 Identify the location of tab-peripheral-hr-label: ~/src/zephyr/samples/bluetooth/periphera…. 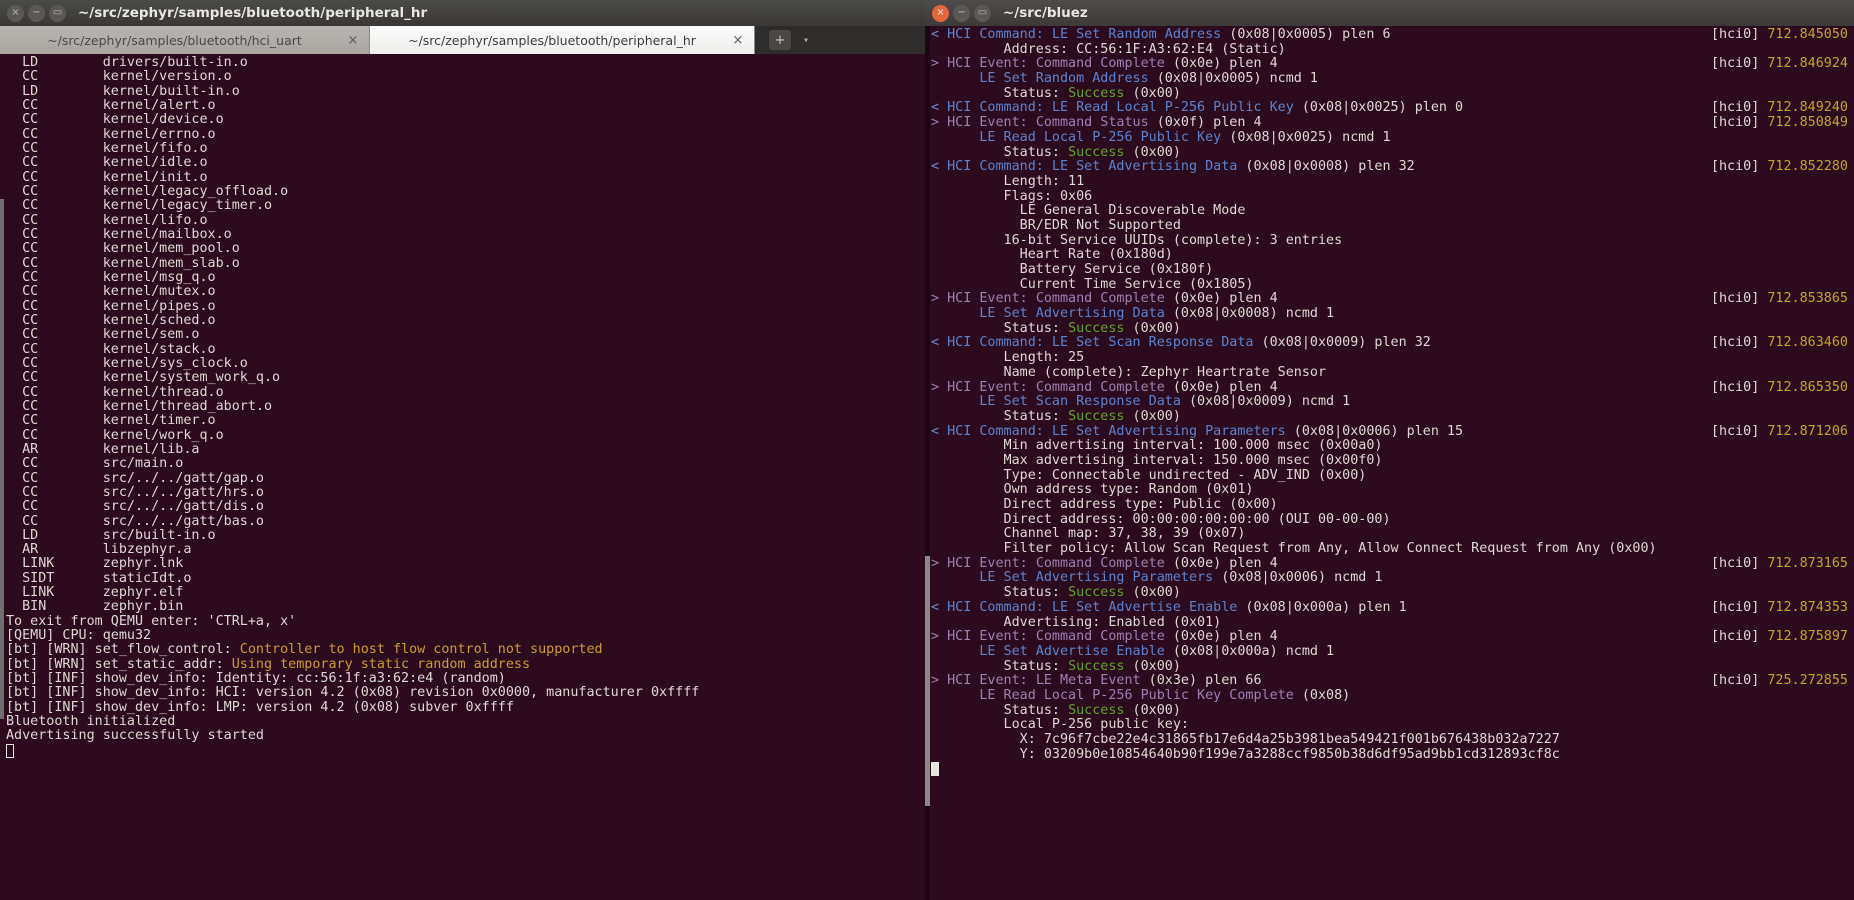
(552, 40).